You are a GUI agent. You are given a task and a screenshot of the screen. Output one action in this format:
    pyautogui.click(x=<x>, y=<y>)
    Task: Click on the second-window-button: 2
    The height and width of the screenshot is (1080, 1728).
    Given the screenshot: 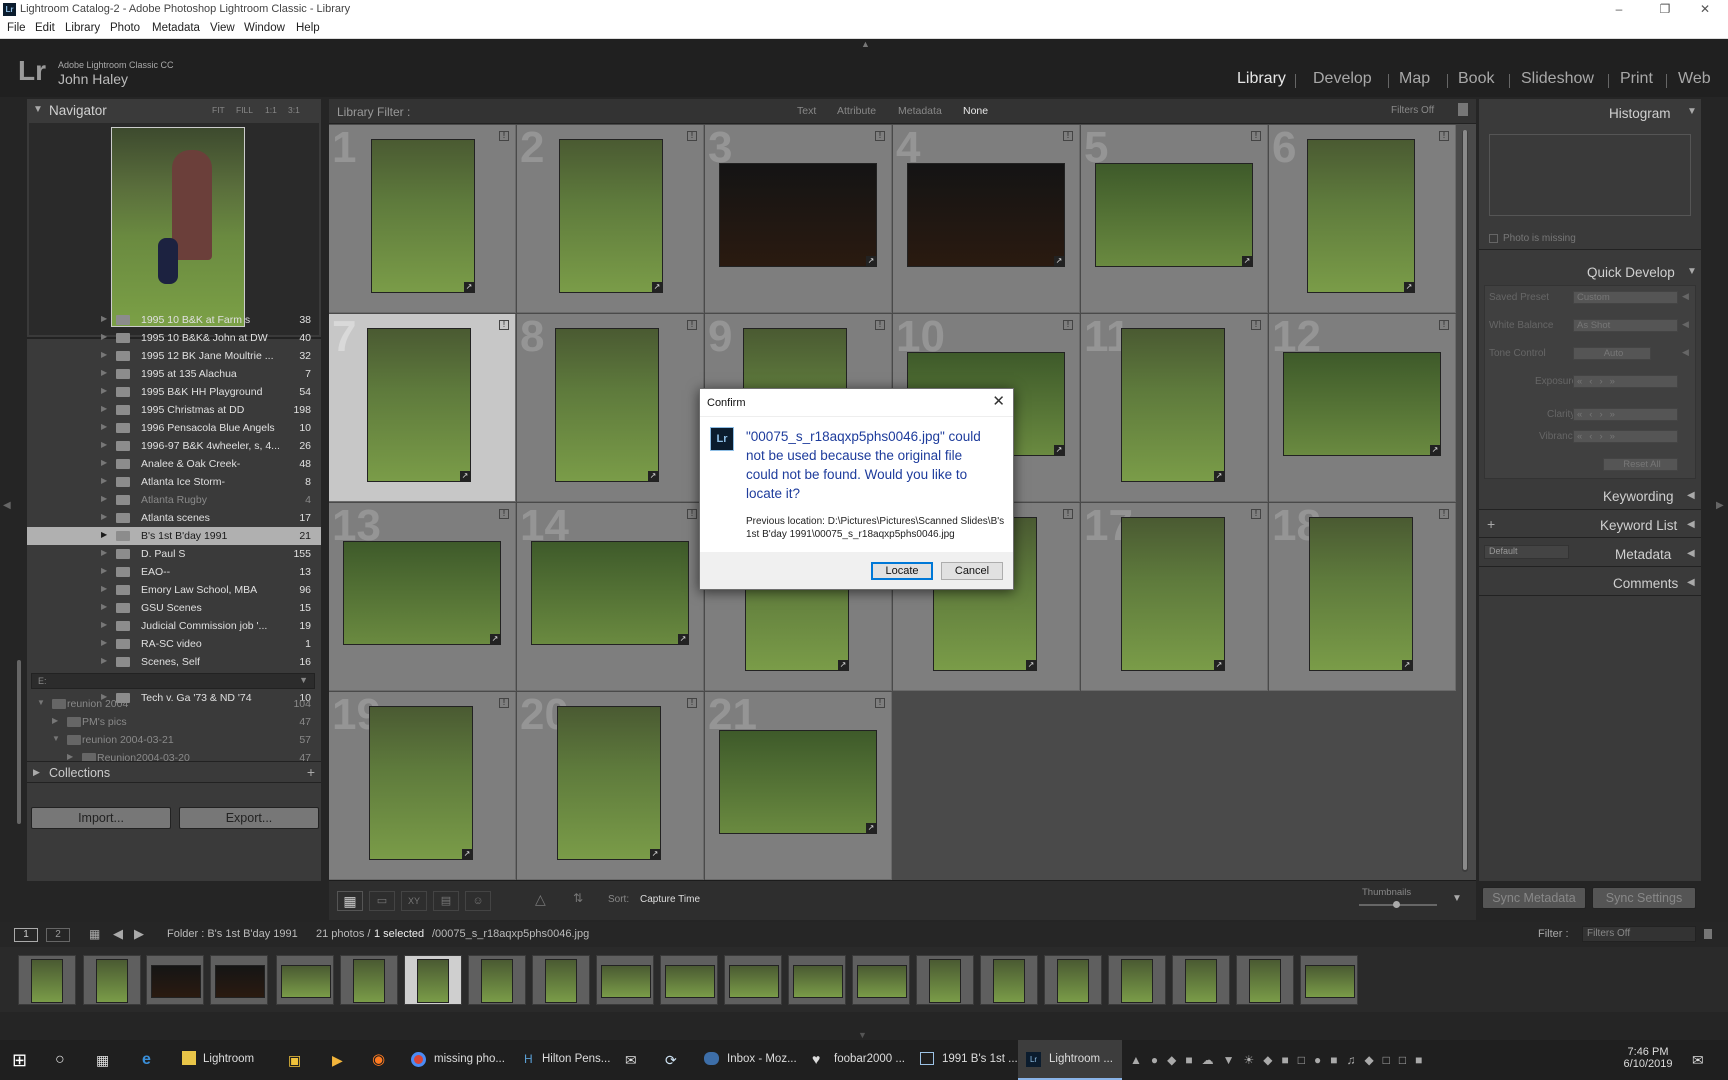 What is the action you would take?
    pyautogui.click(x=58, y=935)
    